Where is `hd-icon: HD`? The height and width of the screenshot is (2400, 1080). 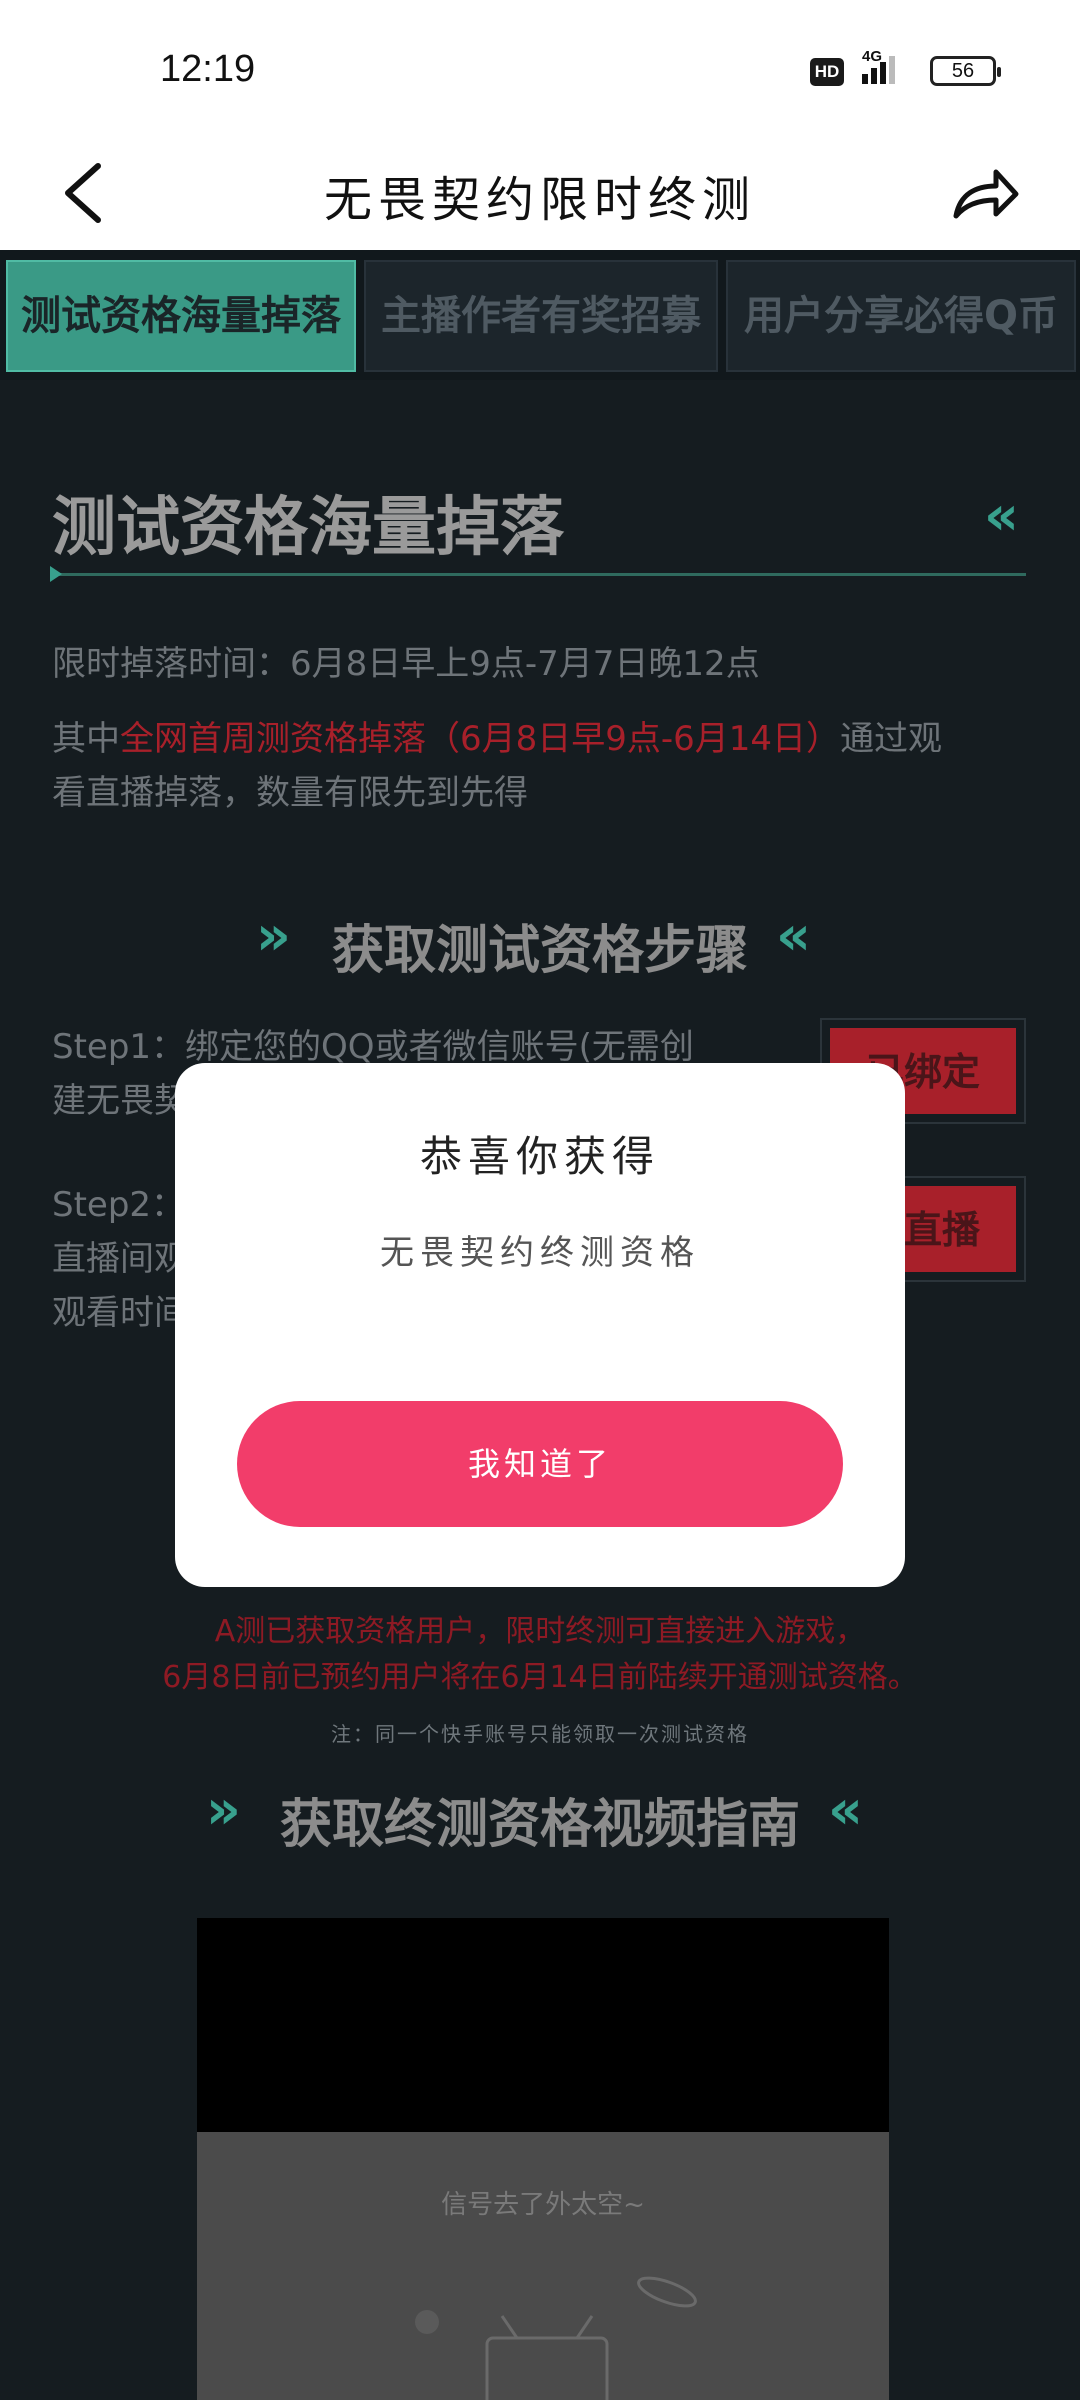 hd-icon: HD is located at coordinates (827, 72).